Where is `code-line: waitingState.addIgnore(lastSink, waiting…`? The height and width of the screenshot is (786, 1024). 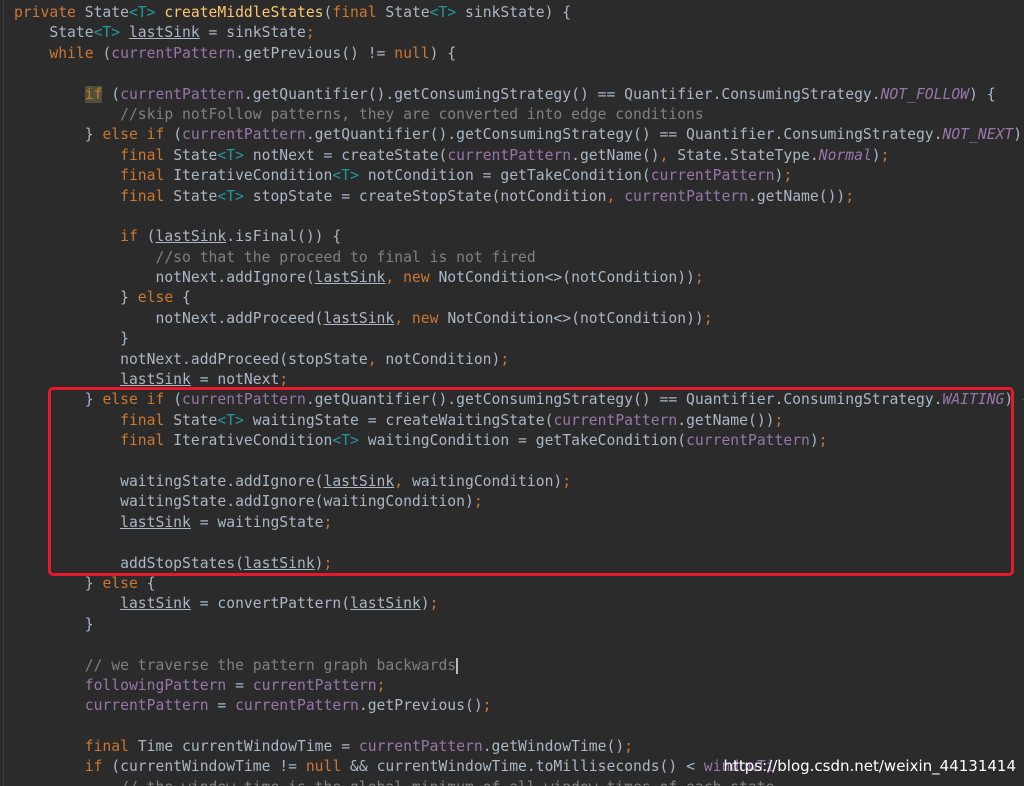 code-line: waitingState.addIgnore(lastSink, waiting… is located at coordinates (519, 482).